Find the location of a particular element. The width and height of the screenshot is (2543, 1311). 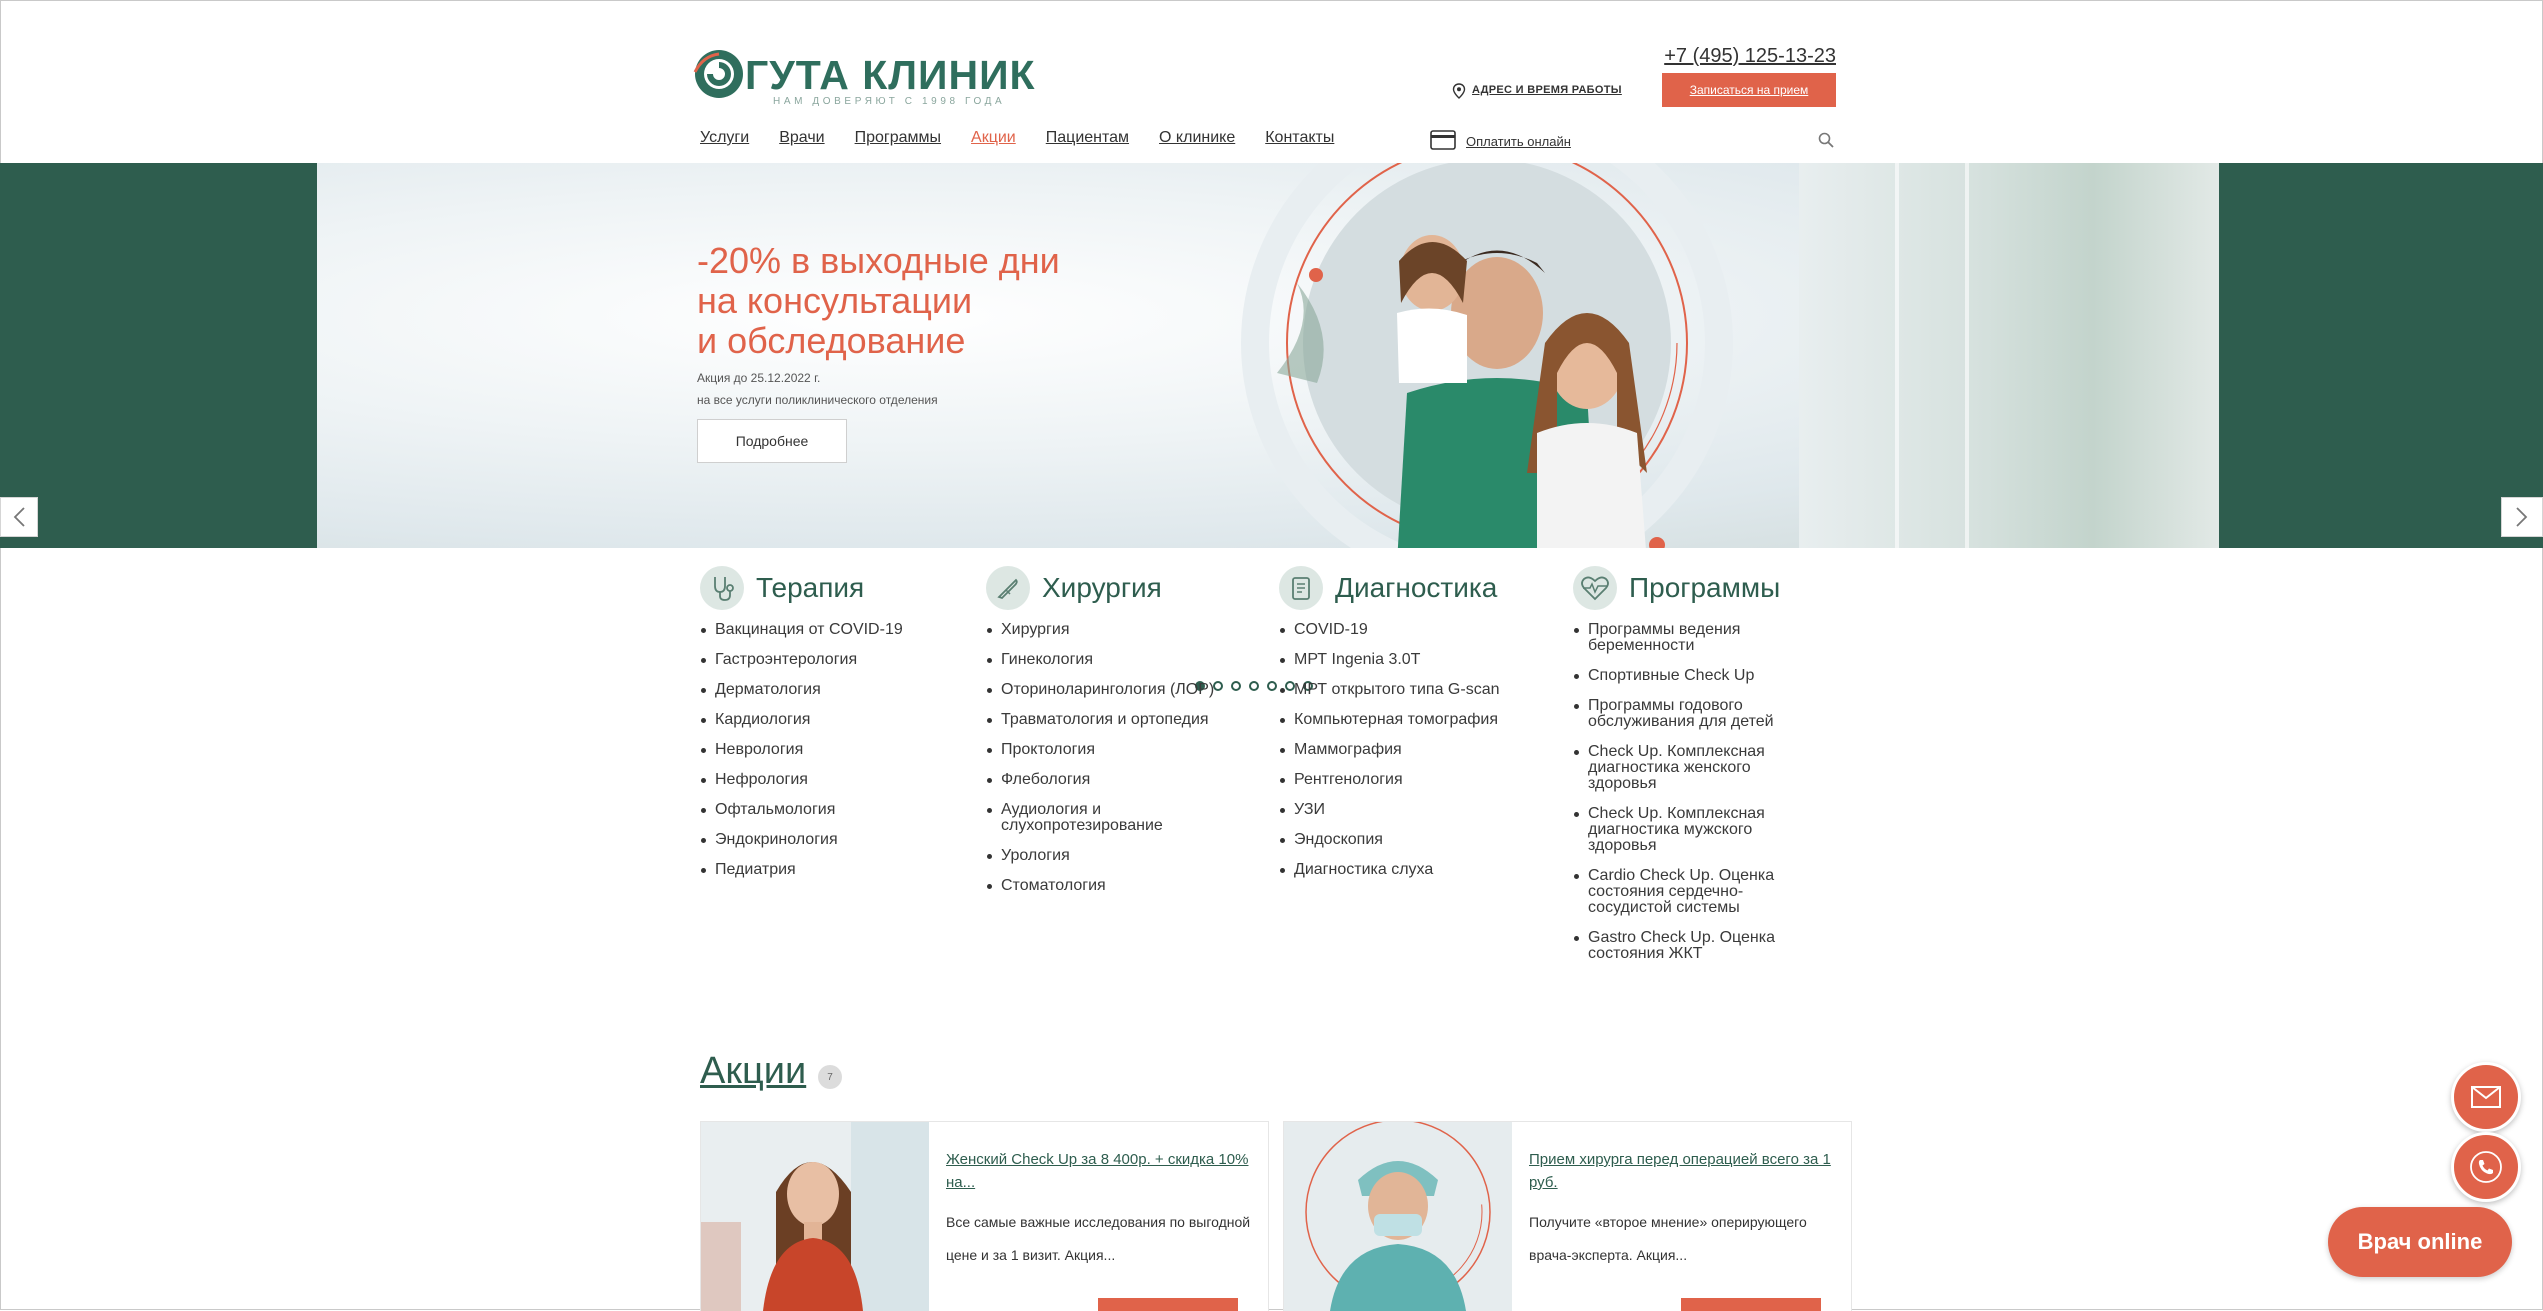

category-link: Эндокринология is located at coordinates (812, 840).